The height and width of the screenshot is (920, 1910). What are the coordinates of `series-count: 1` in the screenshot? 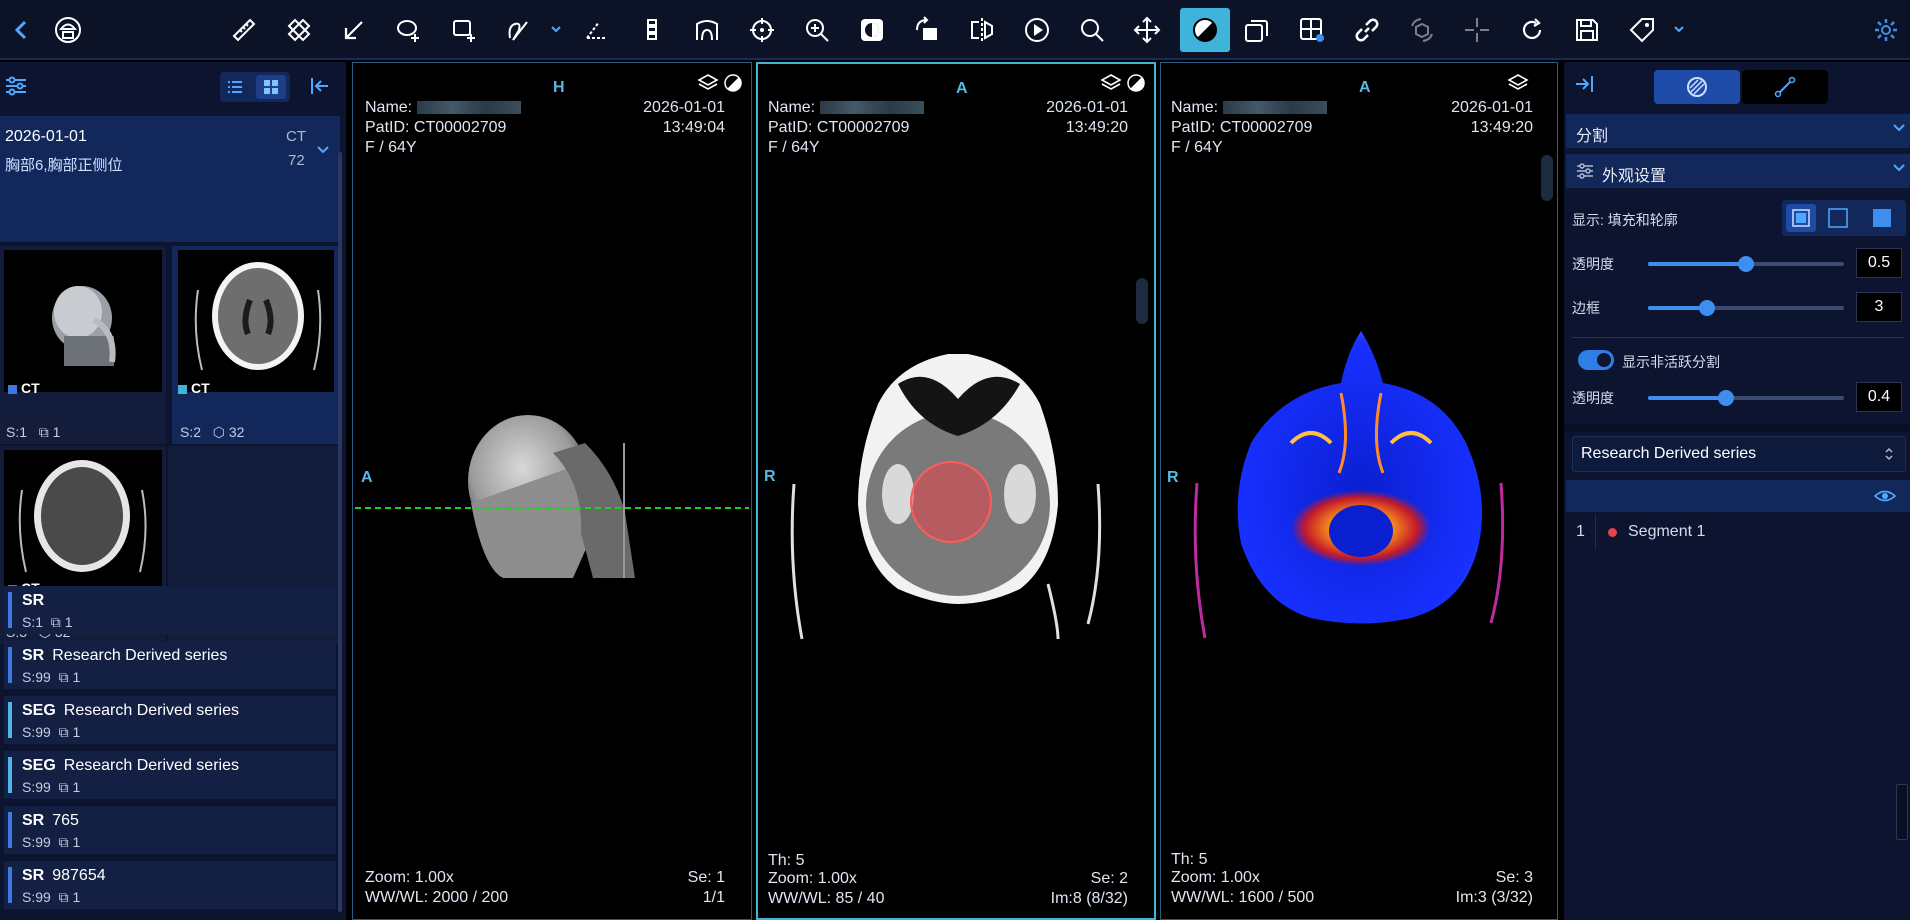 It's located at (76, 732).